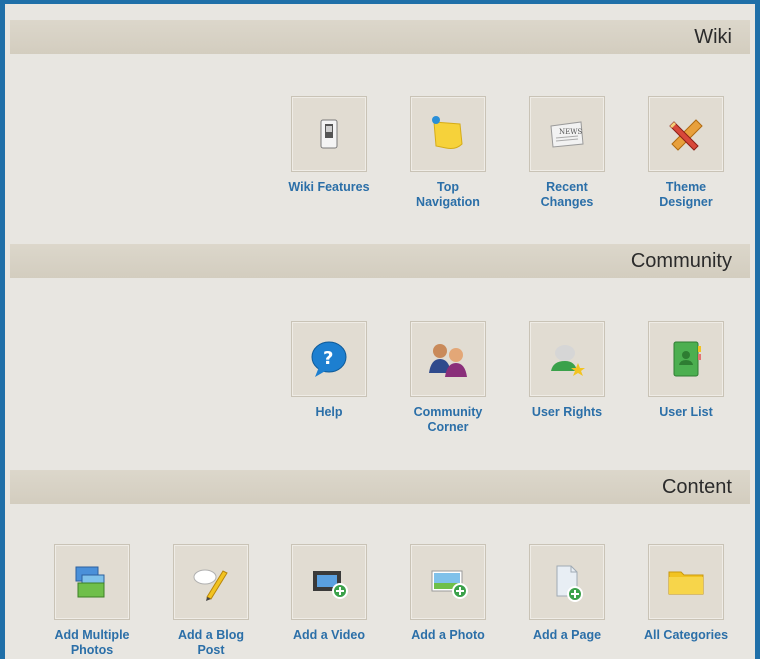 The width and height of the screenshot is (760, 659). What do you see at coordinates (567, 359) in the screenshot?
I see `user-rights-icon` at bounding box center [567, 359].